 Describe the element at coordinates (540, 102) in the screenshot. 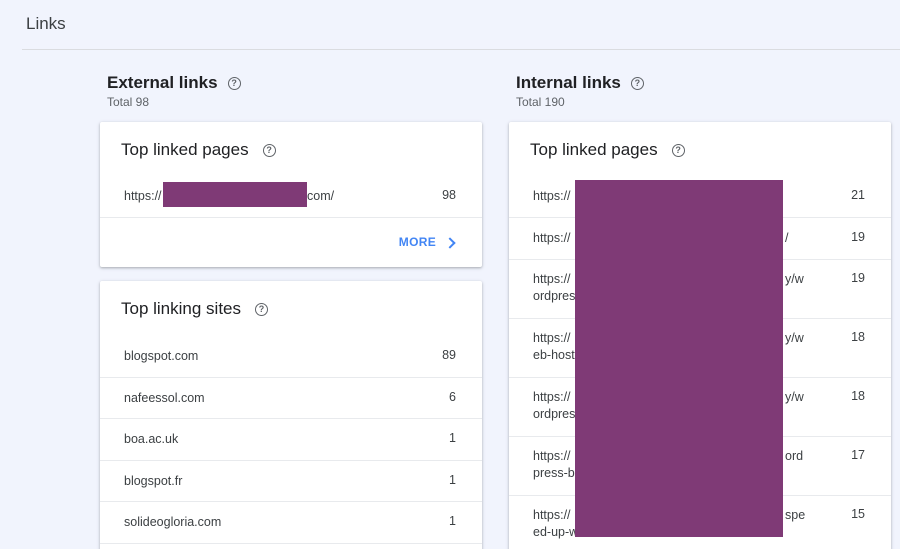

I see `internal-links-total: Total 190` at that location.